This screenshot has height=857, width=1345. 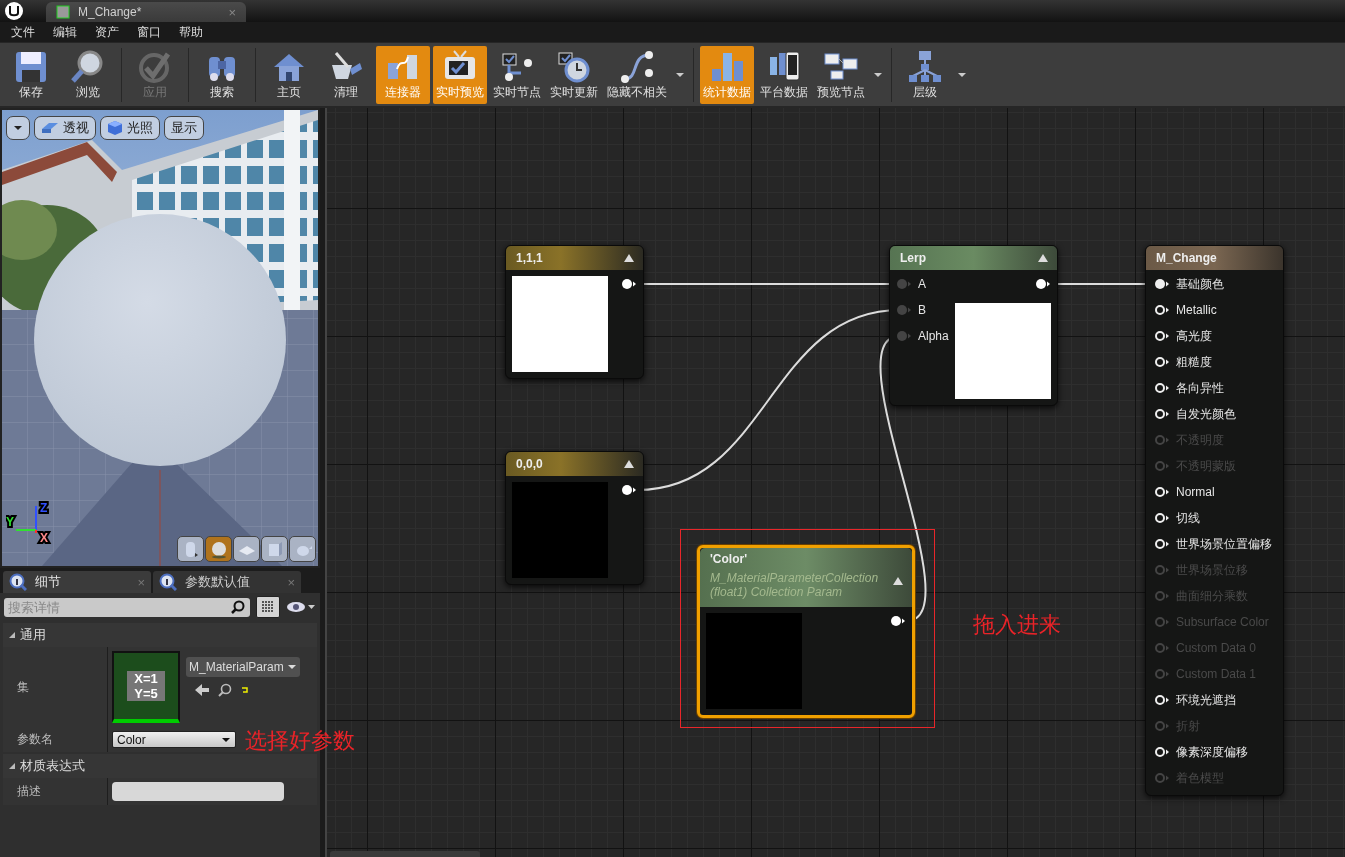 What do you see at coordinates (88, 74) in the screenshot?
I see `browse-button: 浏览` at bounding box center [88, 74].